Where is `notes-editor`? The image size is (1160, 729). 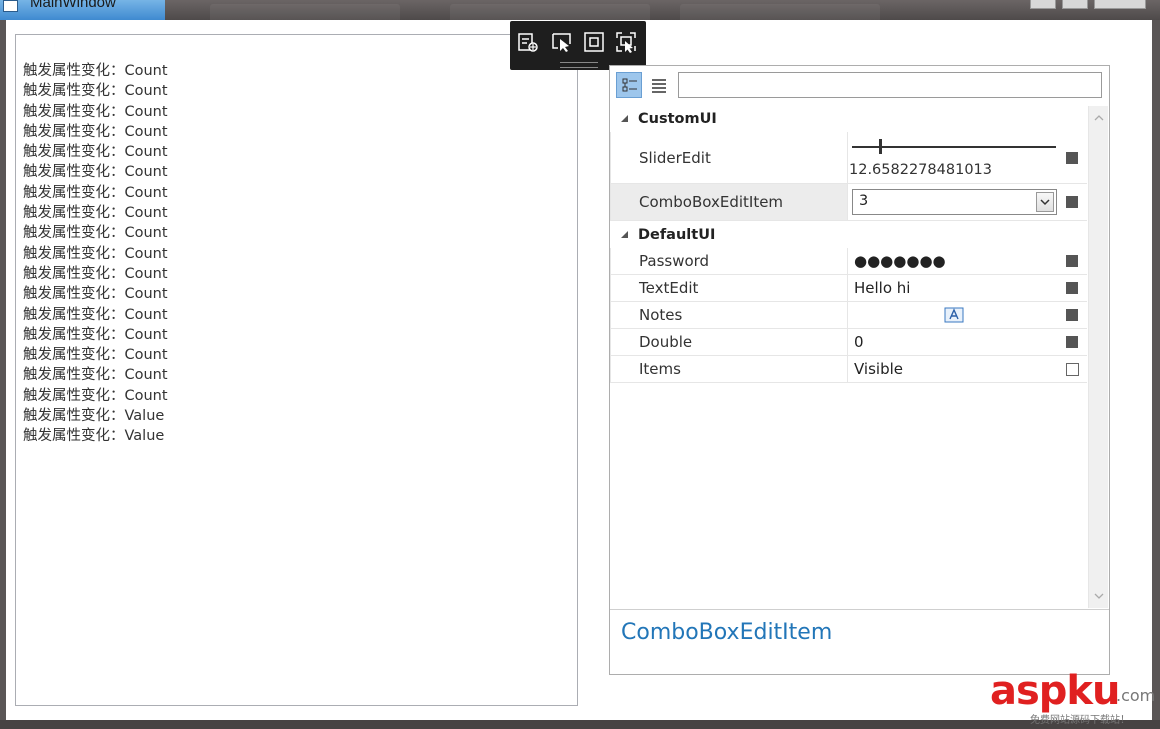 notes-editor is located at coordinates (959, 315).